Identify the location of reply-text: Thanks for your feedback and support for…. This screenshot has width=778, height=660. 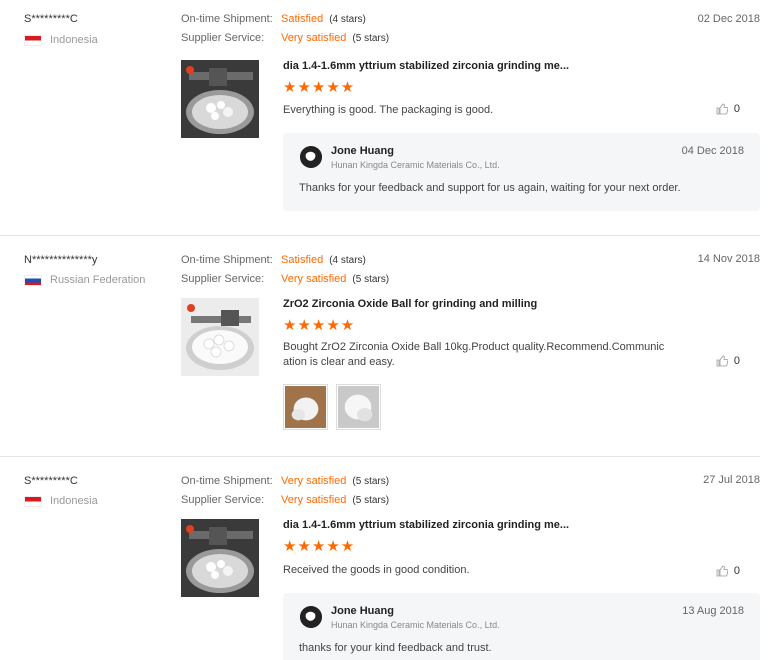
(490, 188).